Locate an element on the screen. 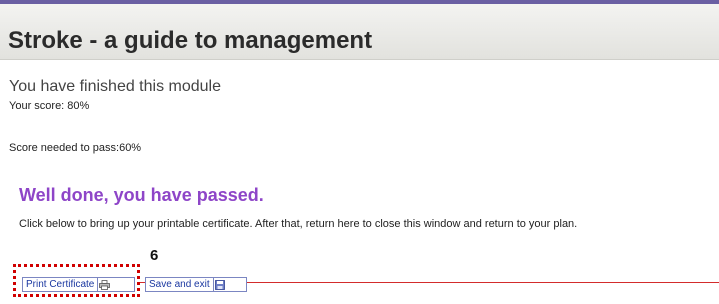 The width and height of the screenshot is (719, 304). your-score: Your score: 80% is located at coordinates (49, 106).